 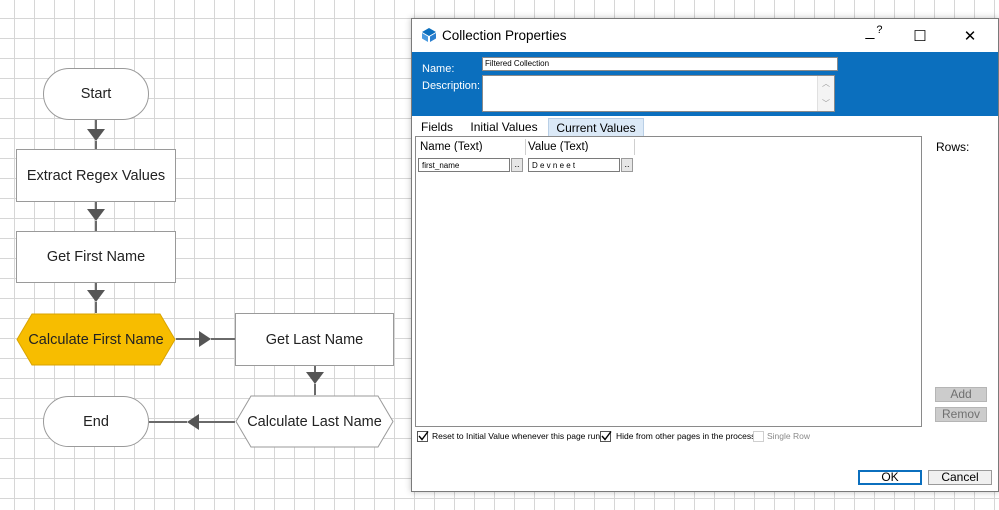 I want to click on close-icon: ✕, so click(x=970, y=36).